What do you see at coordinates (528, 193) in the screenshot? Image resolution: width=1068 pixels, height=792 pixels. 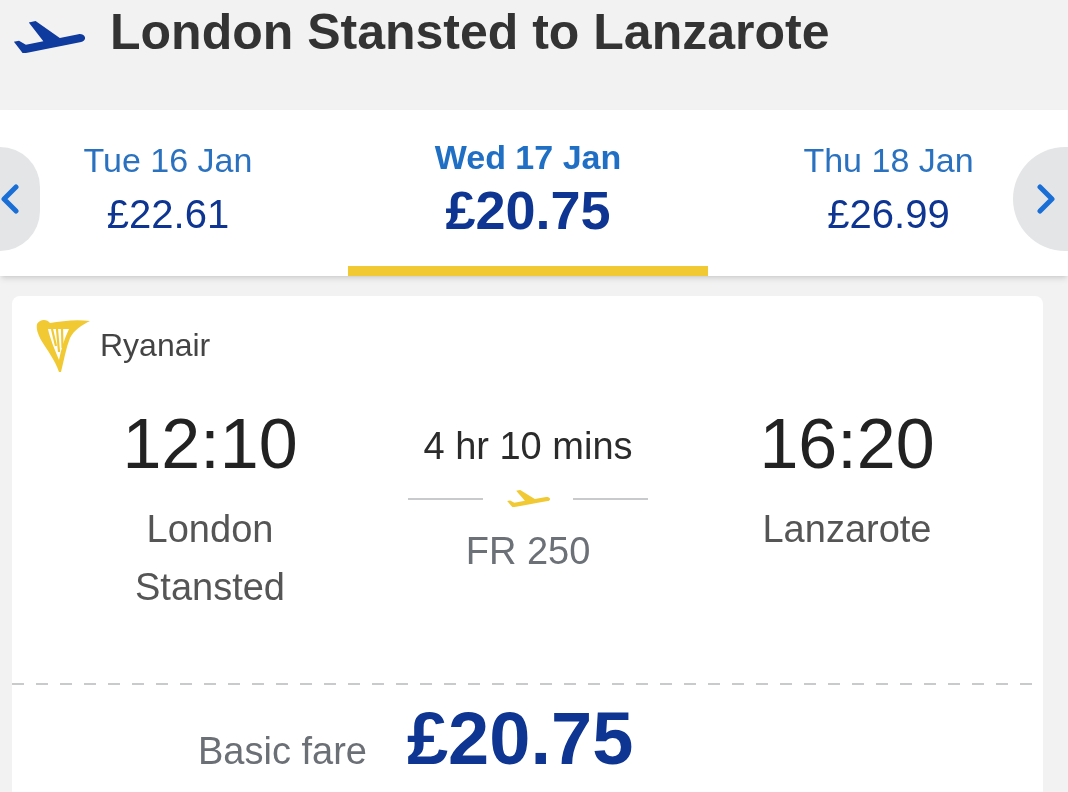 I see `date-tab: Wed 17 Jan £20.75` at bounding box center [528, 193].